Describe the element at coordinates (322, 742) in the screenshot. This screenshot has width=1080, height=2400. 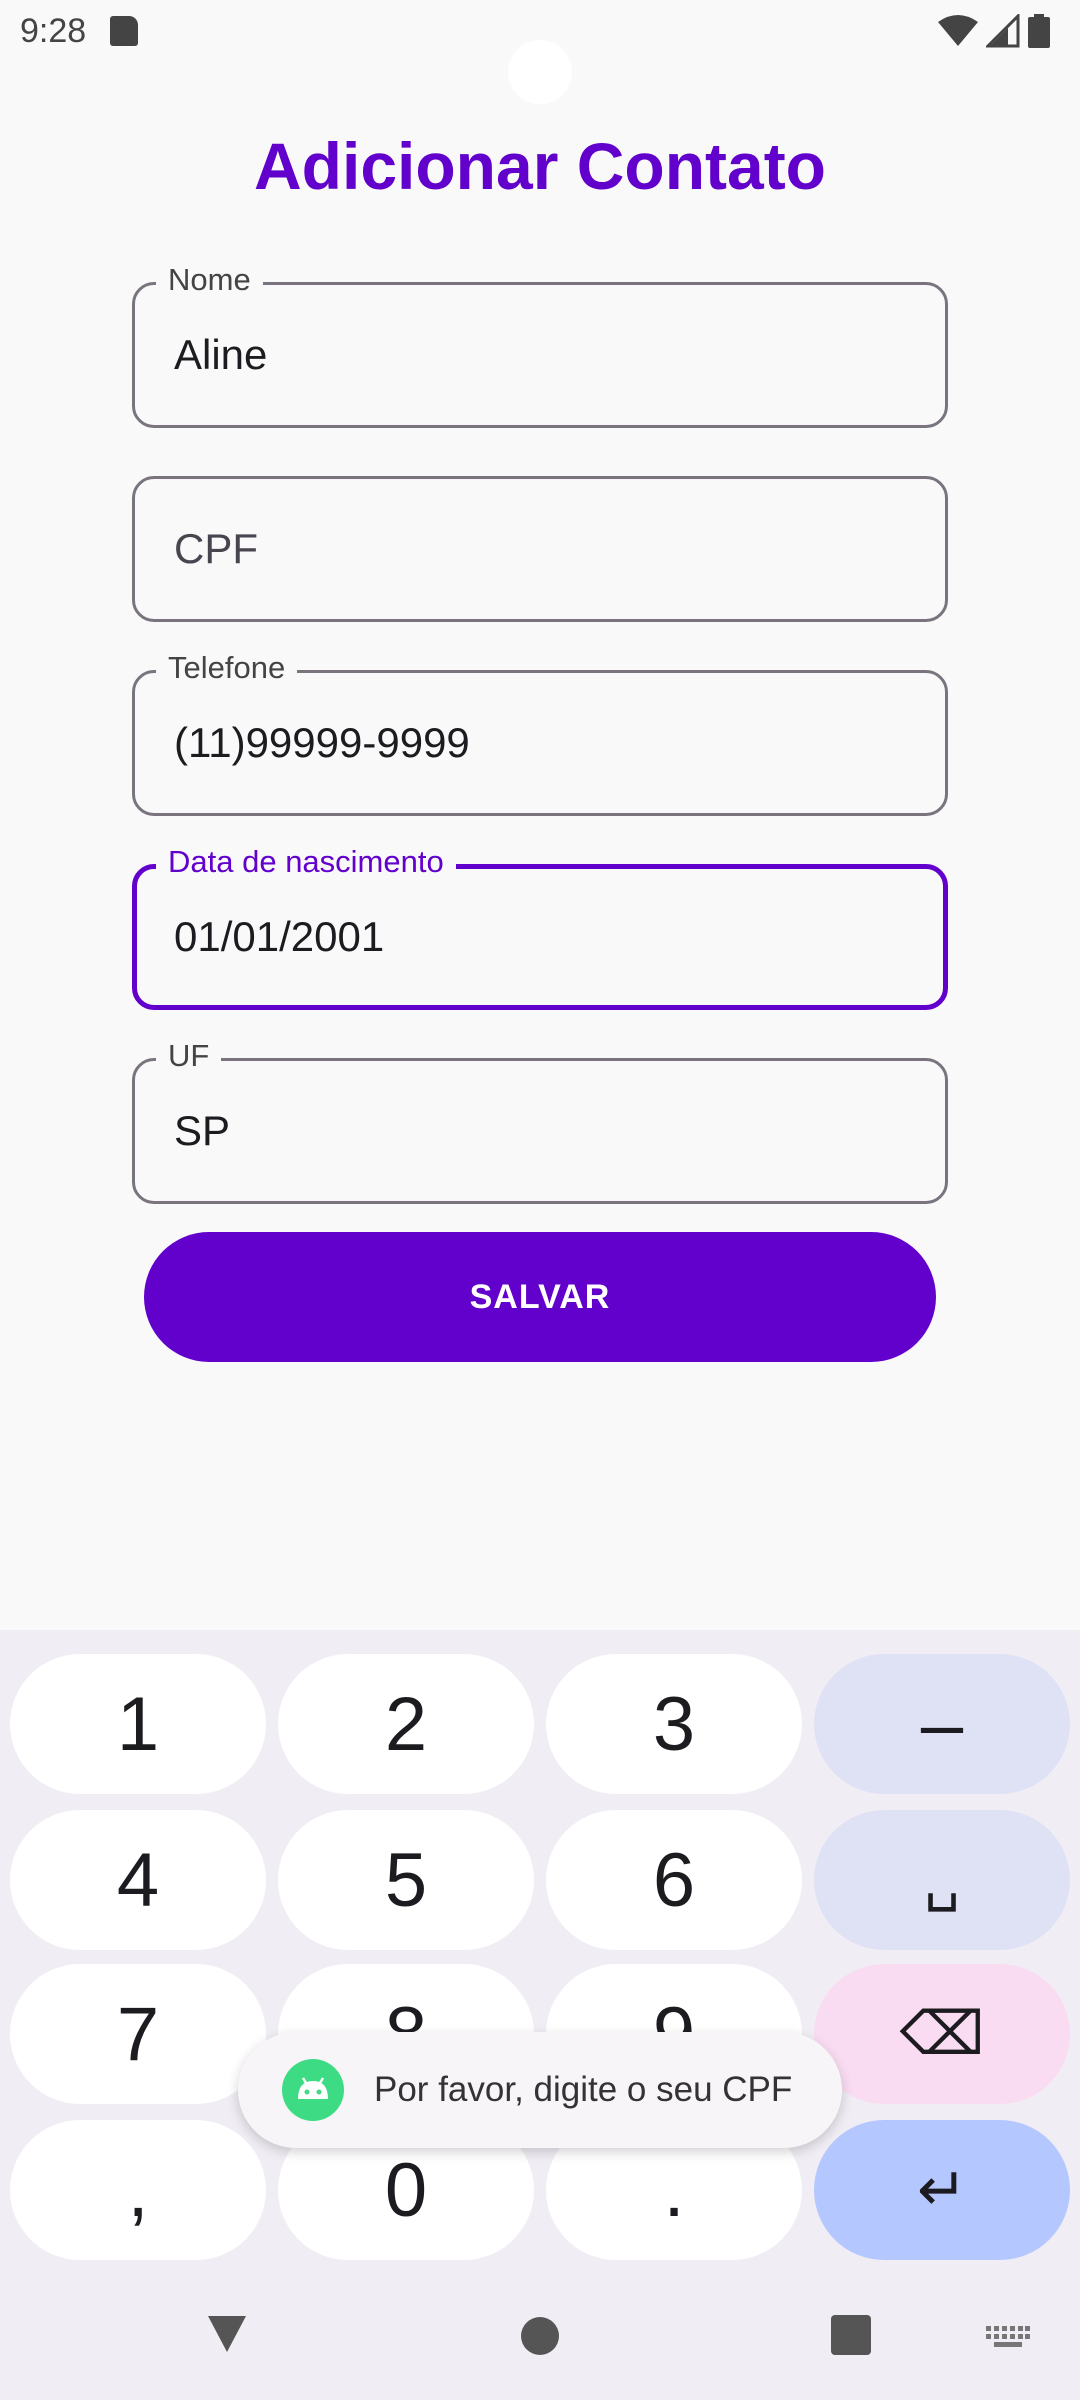
I see `phone-value: (11)99999-9999` at that location.